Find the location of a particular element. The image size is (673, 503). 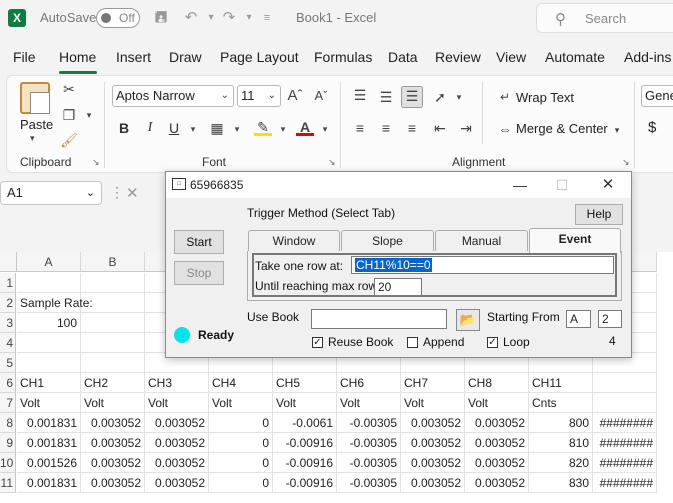

tab-draw: Draw is located at coordinates (185, 57).